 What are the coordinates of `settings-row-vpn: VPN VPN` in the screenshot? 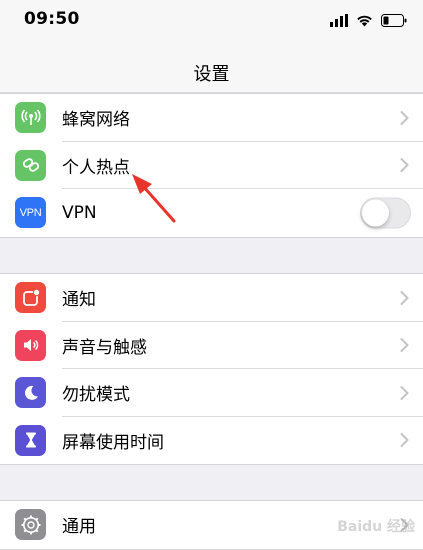 It's located at (211, 213).